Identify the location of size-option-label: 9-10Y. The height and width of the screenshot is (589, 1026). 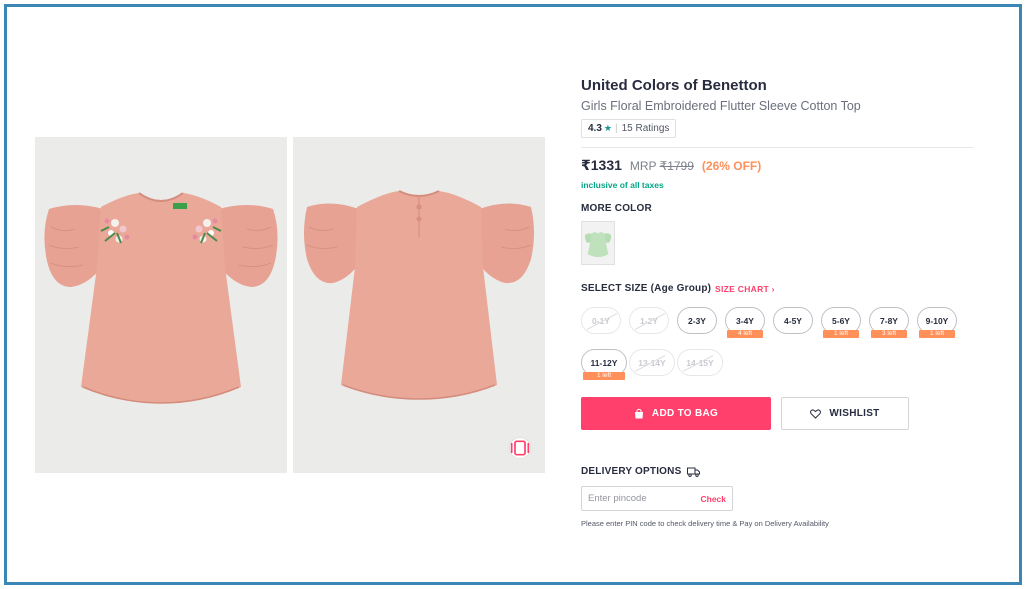
(937, 320).